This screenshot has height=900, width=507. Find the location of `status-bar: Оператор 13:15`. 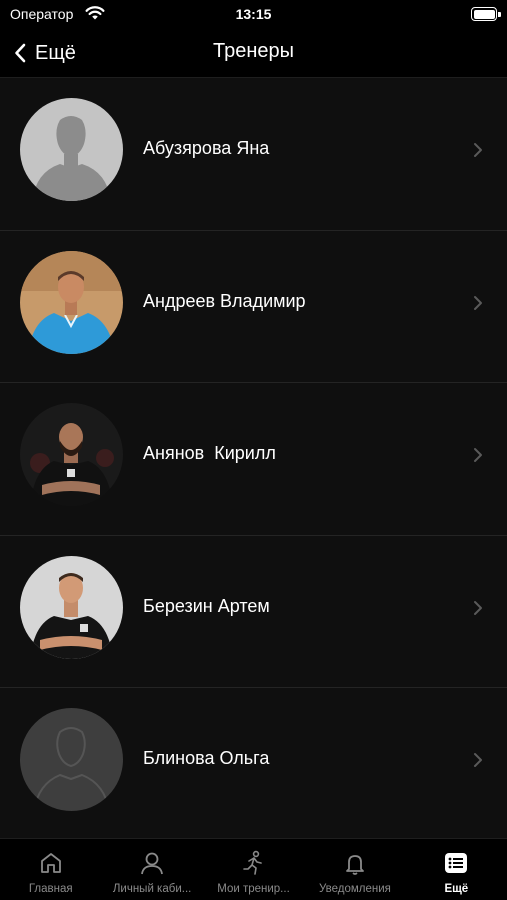

status-bar: Оператор 13:15 is located at coordinates (253, 14).